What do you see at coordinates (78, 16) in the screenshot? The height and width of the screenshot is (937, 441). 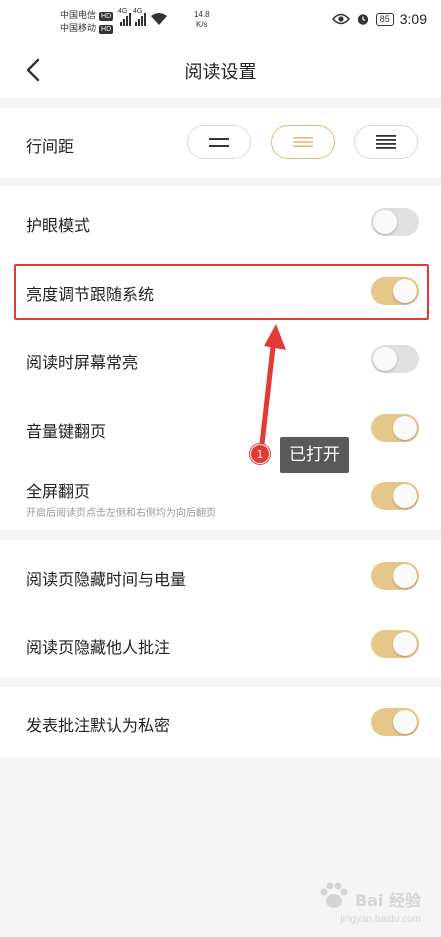 I see `carrier-1-label: 中国电信` at bounding box center [78, 16].